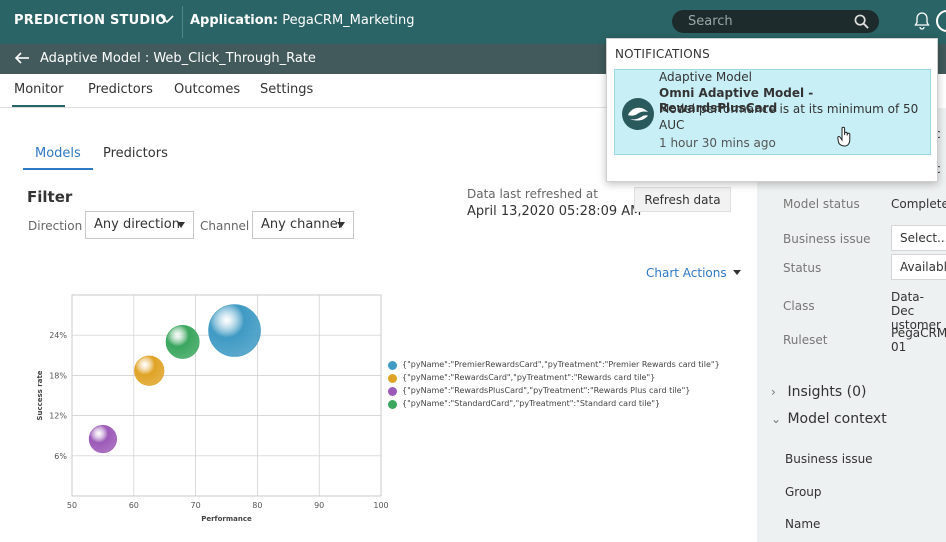 The image size is (946, 542). What do you see at coordinates (120, 89) in the screenshot?
I see `tab-predictors: Predictors` at bounding box center [120, 89].